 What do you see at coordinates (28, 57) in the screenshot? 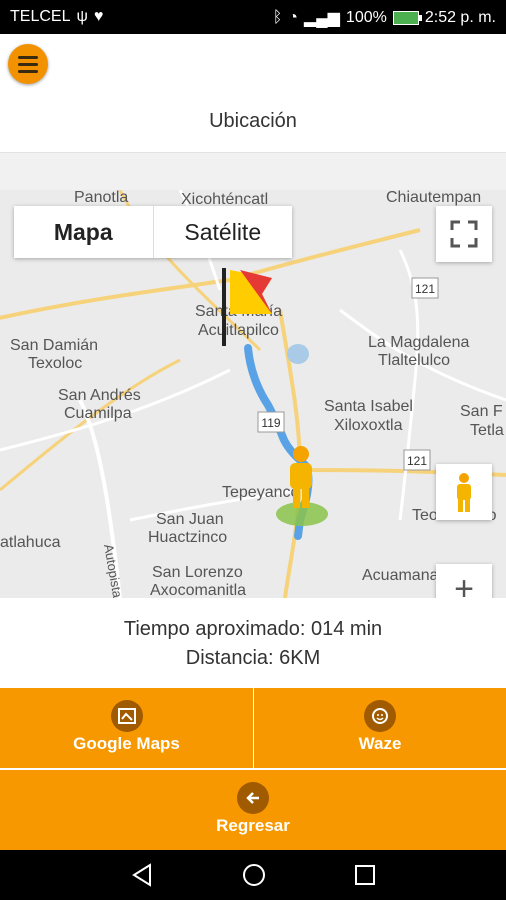
I see `menu-icon` at bounding box center [28, 57].